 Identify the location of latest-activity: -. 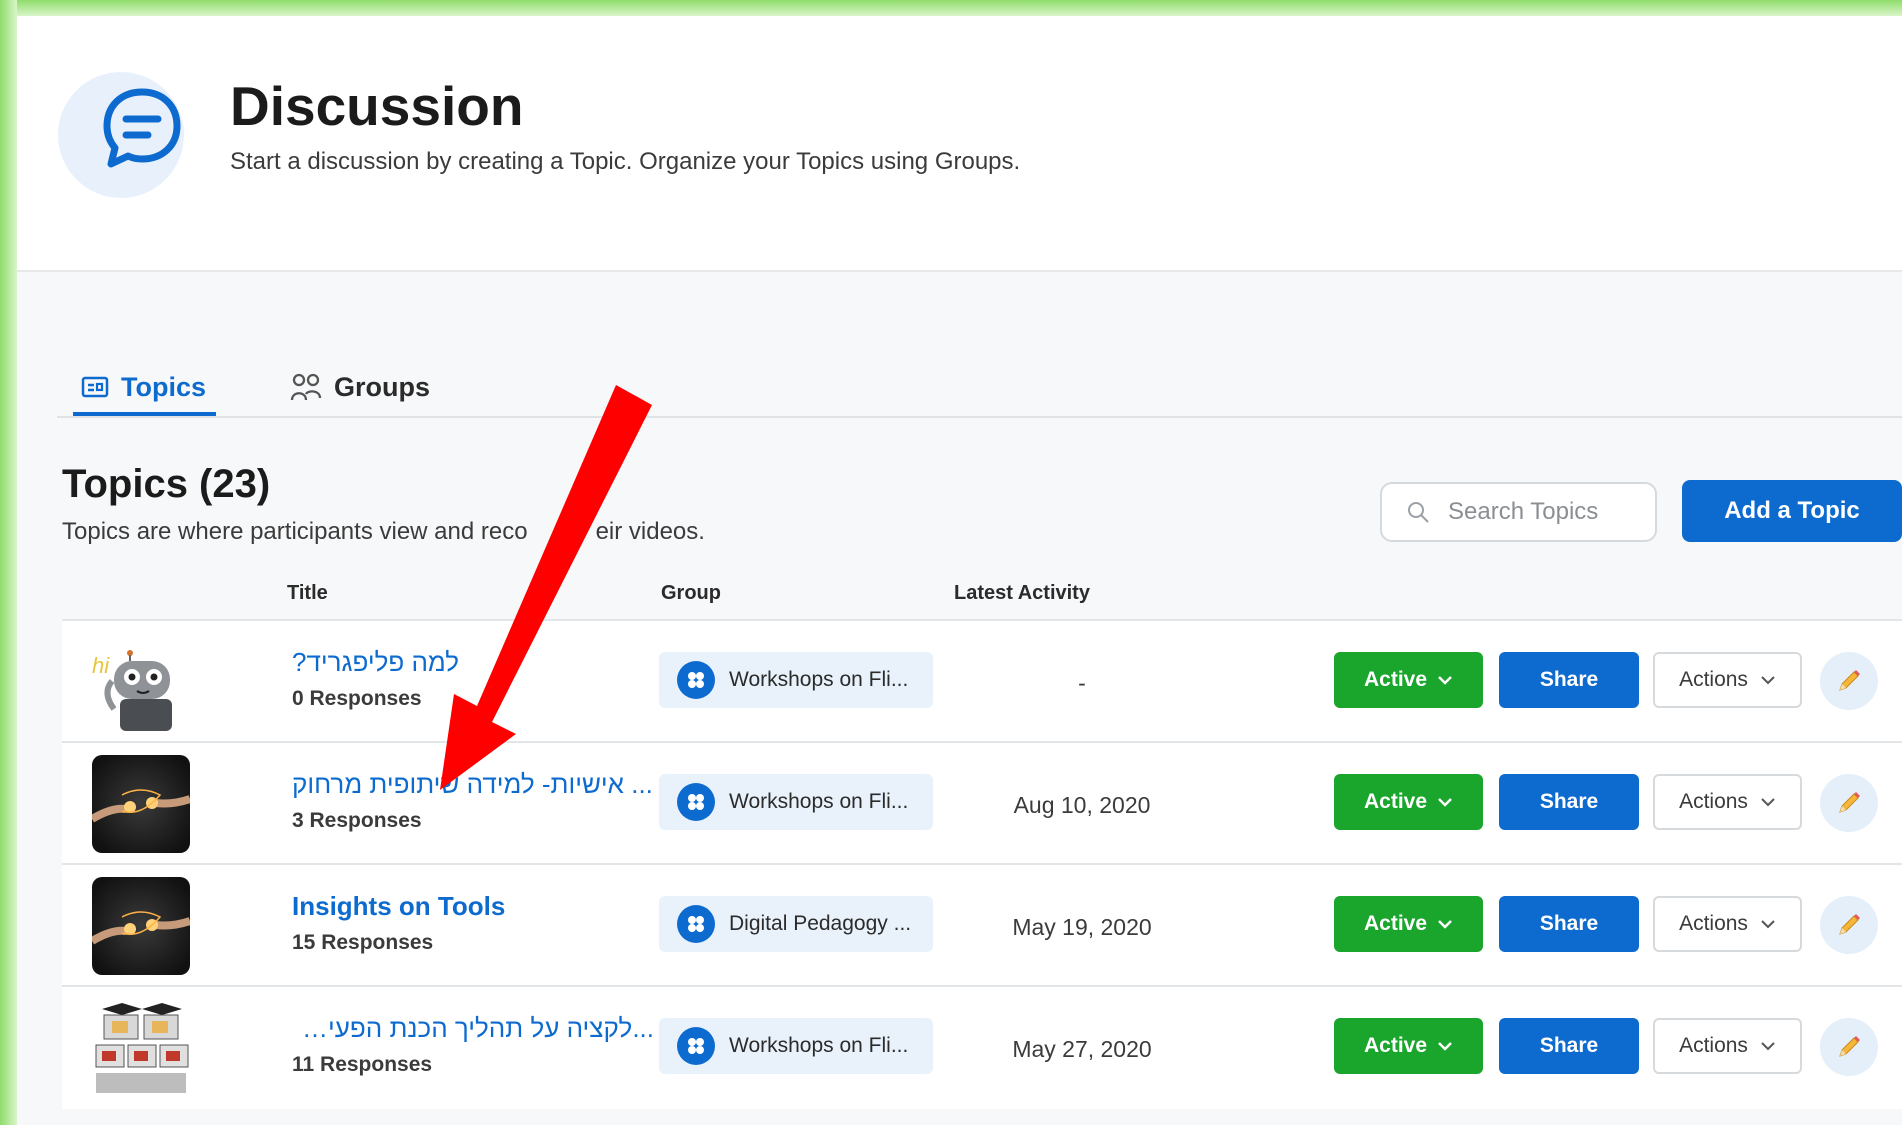
(1082, 683).